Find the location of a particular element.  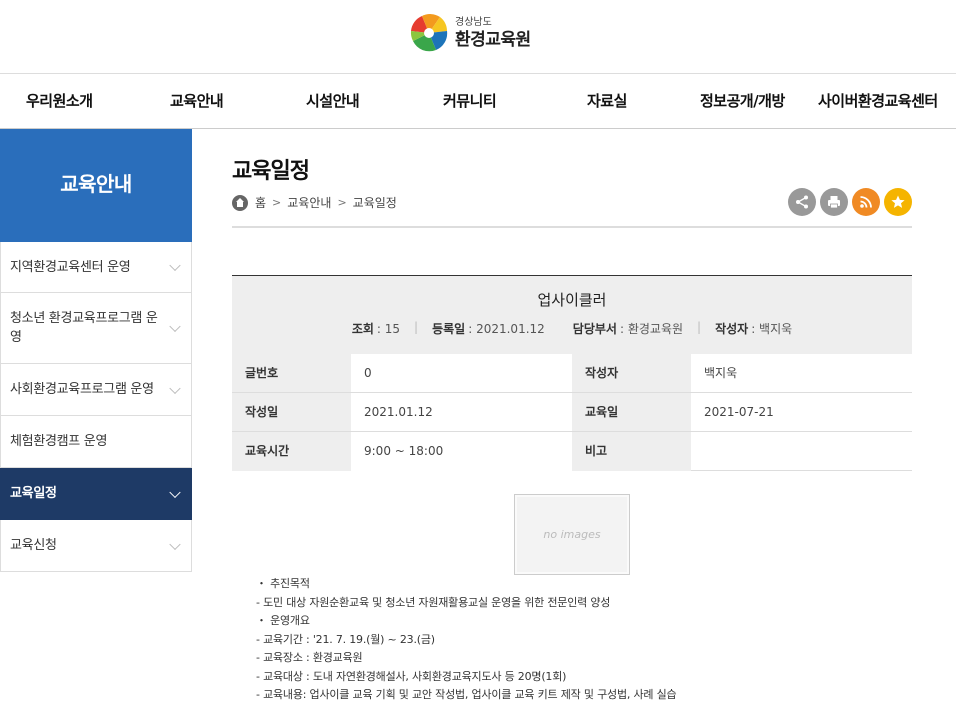

nav-item-about: 우리원소개 is located at coordinates (59, 101).